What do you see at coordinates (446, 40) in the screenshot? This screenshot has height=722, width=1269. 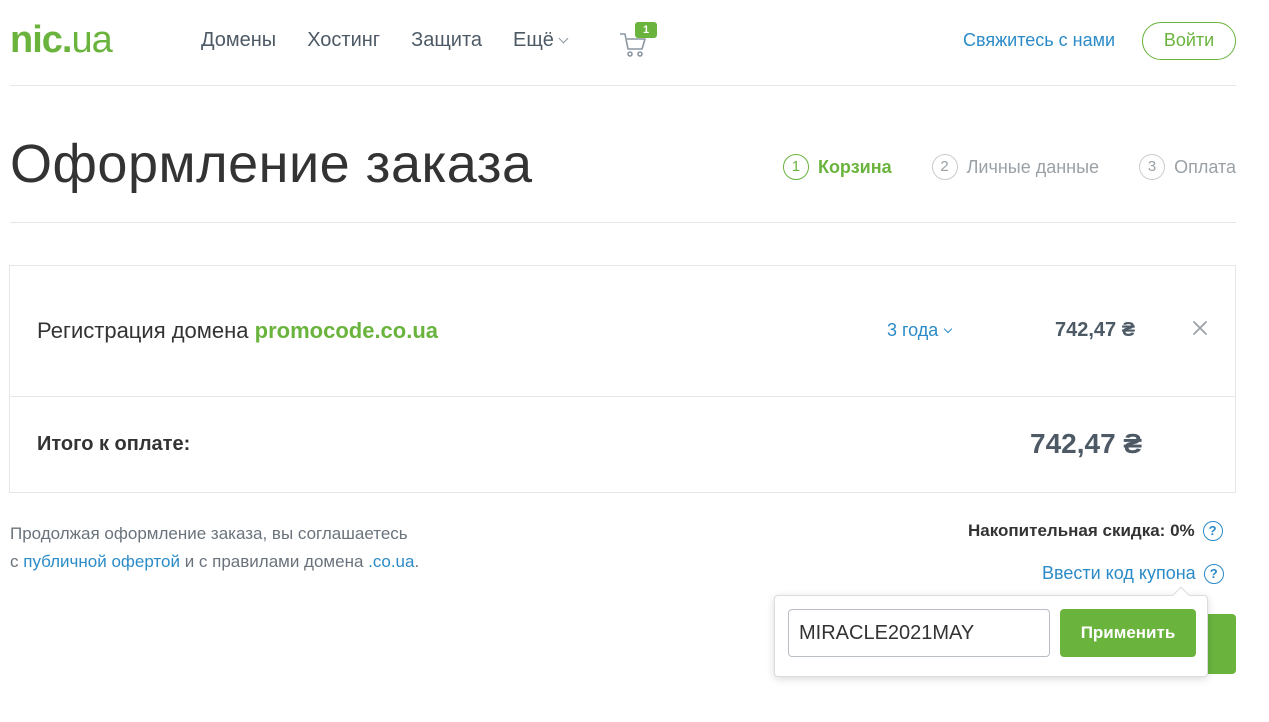 I see `nav-item-security: Защита` at bounding box center [446, 40].